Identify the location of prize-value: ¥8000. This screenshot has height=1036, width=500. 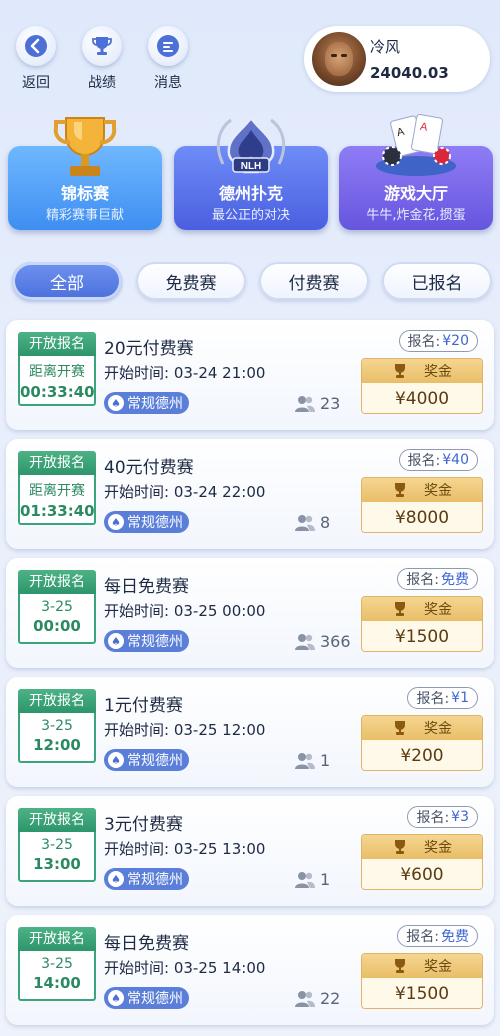
(422, 517).